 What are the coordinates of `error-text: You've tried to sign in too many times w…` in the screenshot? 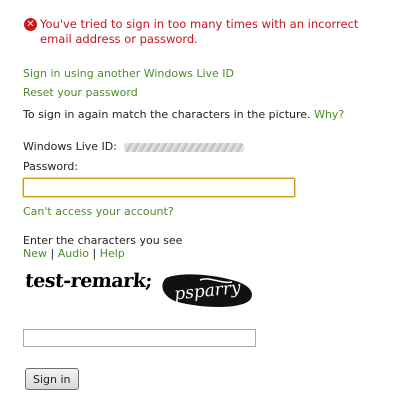 It's located at (199, 31).